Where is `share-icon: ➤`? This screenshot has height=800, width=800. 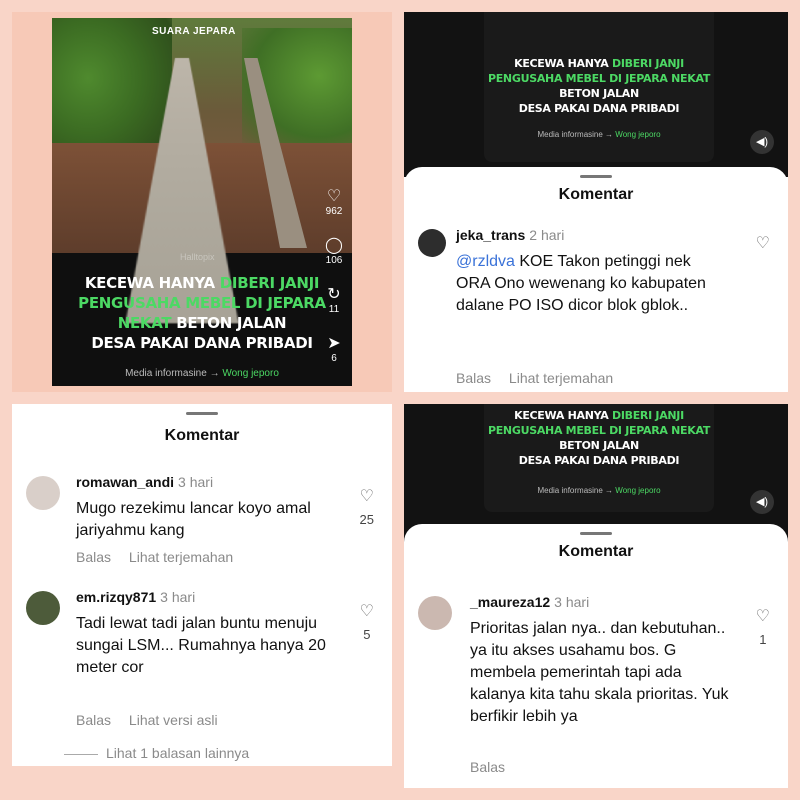 share-icon: ➤ is located at coordinates (334, 344).